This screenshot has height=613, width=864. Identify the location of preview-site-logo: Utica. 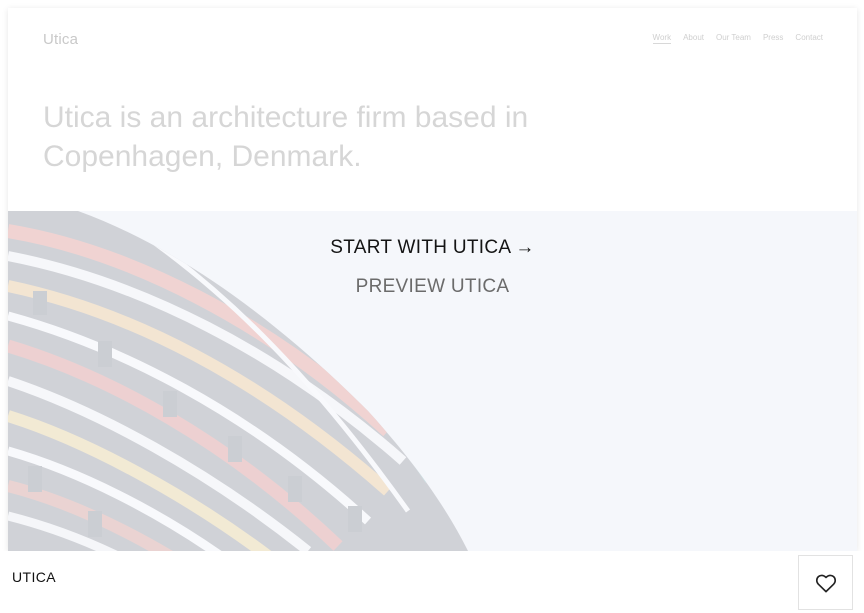
(61, 39).